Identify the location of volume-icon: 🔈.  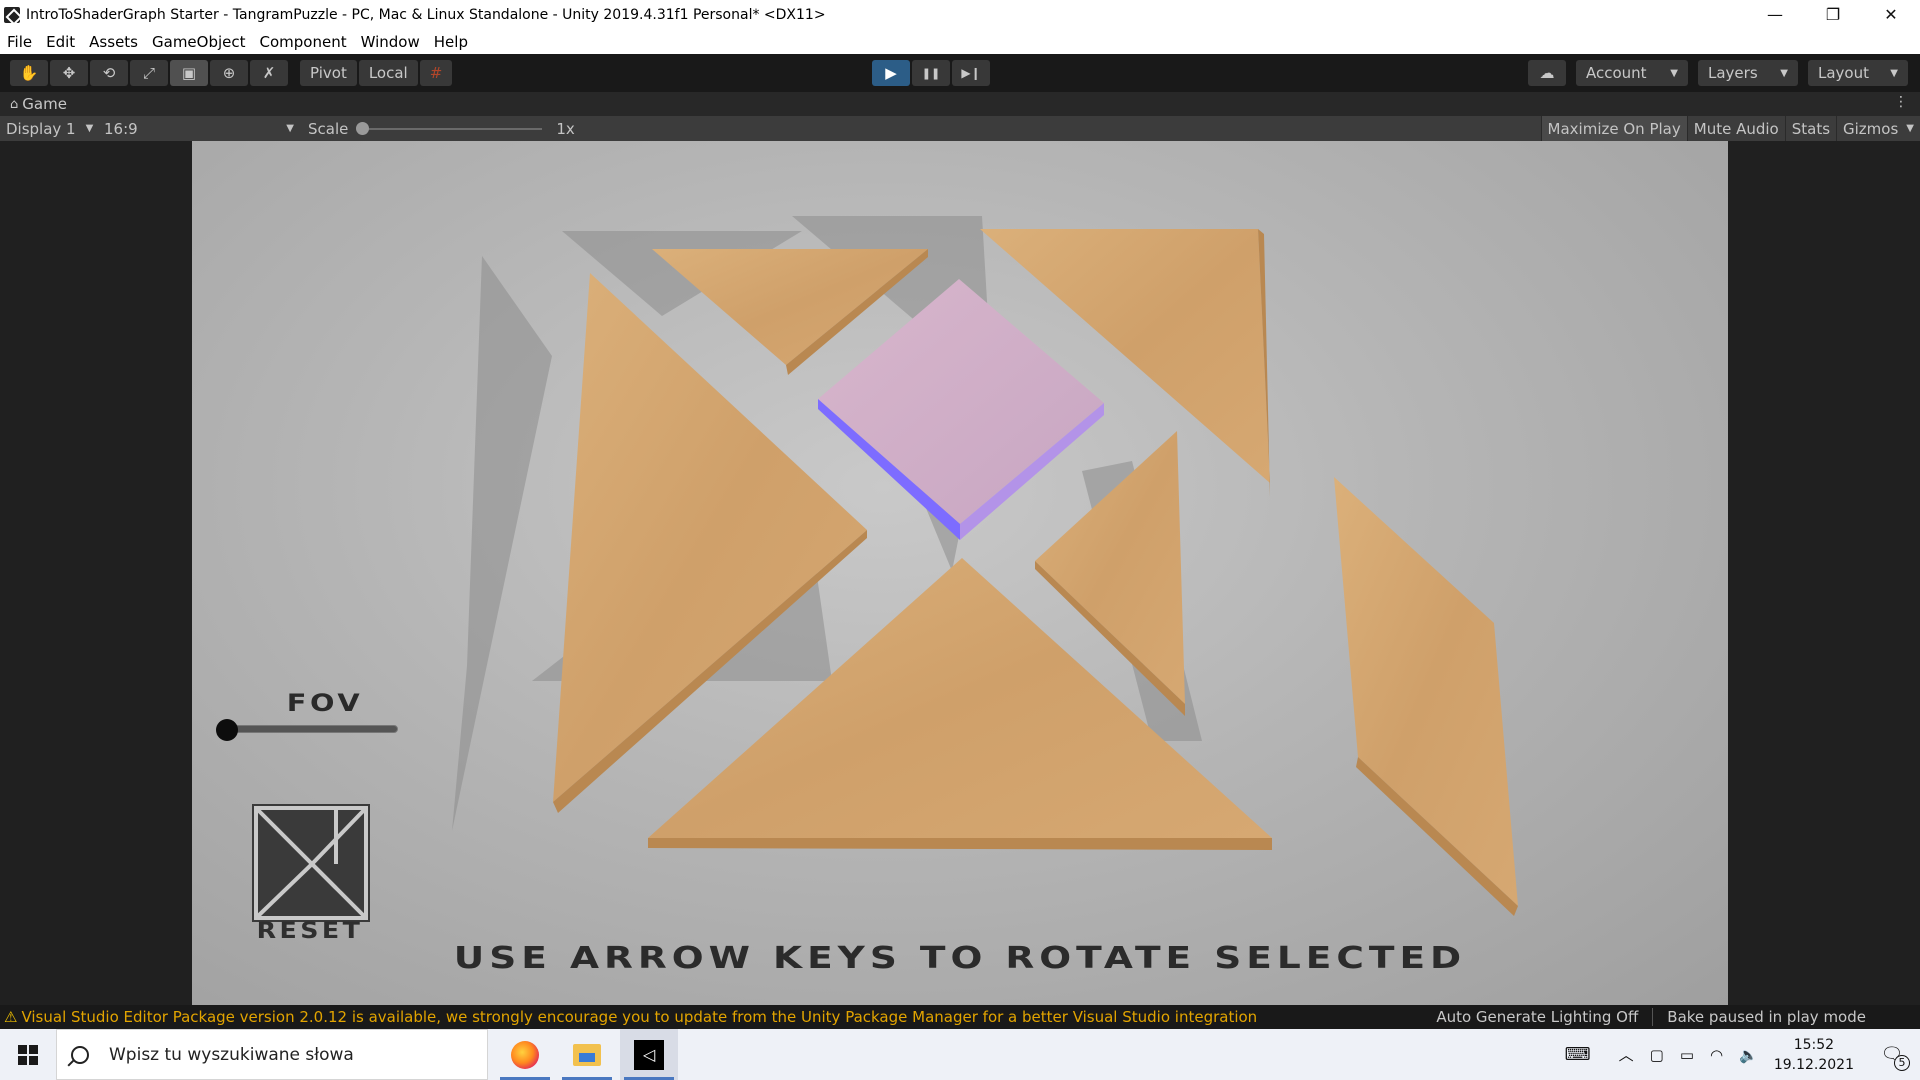
(1748, 1055).